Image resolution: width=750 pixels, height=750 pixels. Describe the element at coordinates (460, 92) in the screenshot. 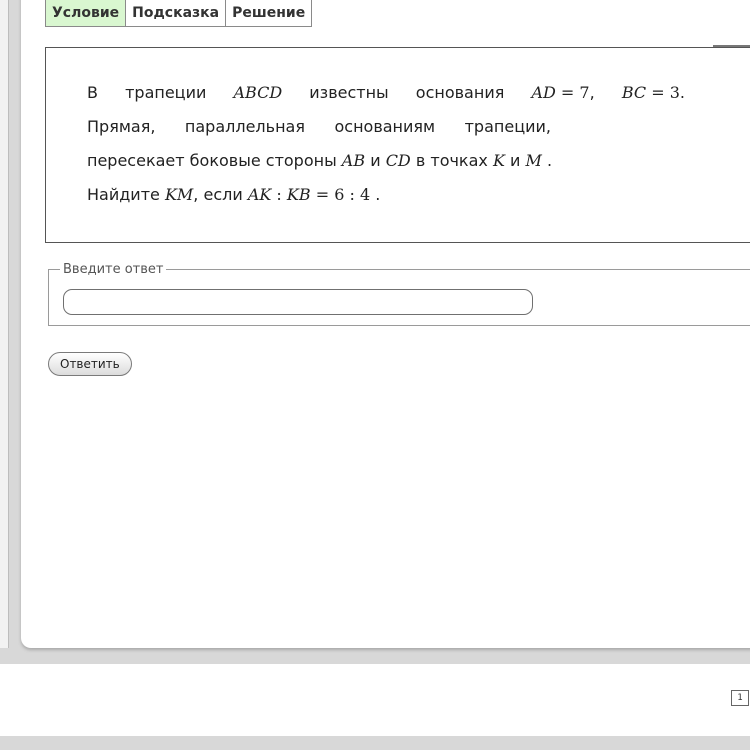

I see `task-word: основания` at that location.